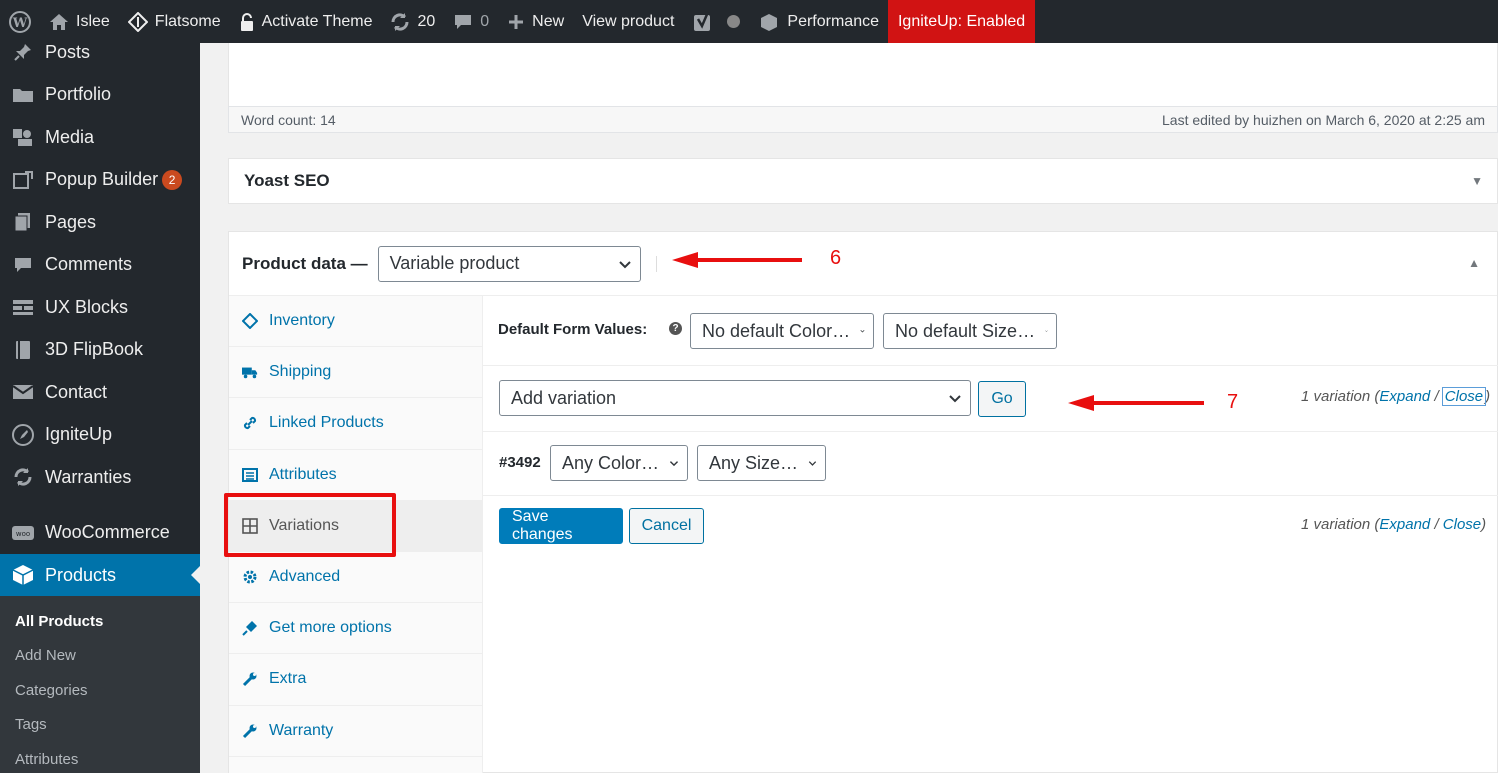 This screenshot has width=1498, height=773. Describe the element at coordinates (564, 397) in the screenshot. I see `add-variation-value: Add variation` at that location.